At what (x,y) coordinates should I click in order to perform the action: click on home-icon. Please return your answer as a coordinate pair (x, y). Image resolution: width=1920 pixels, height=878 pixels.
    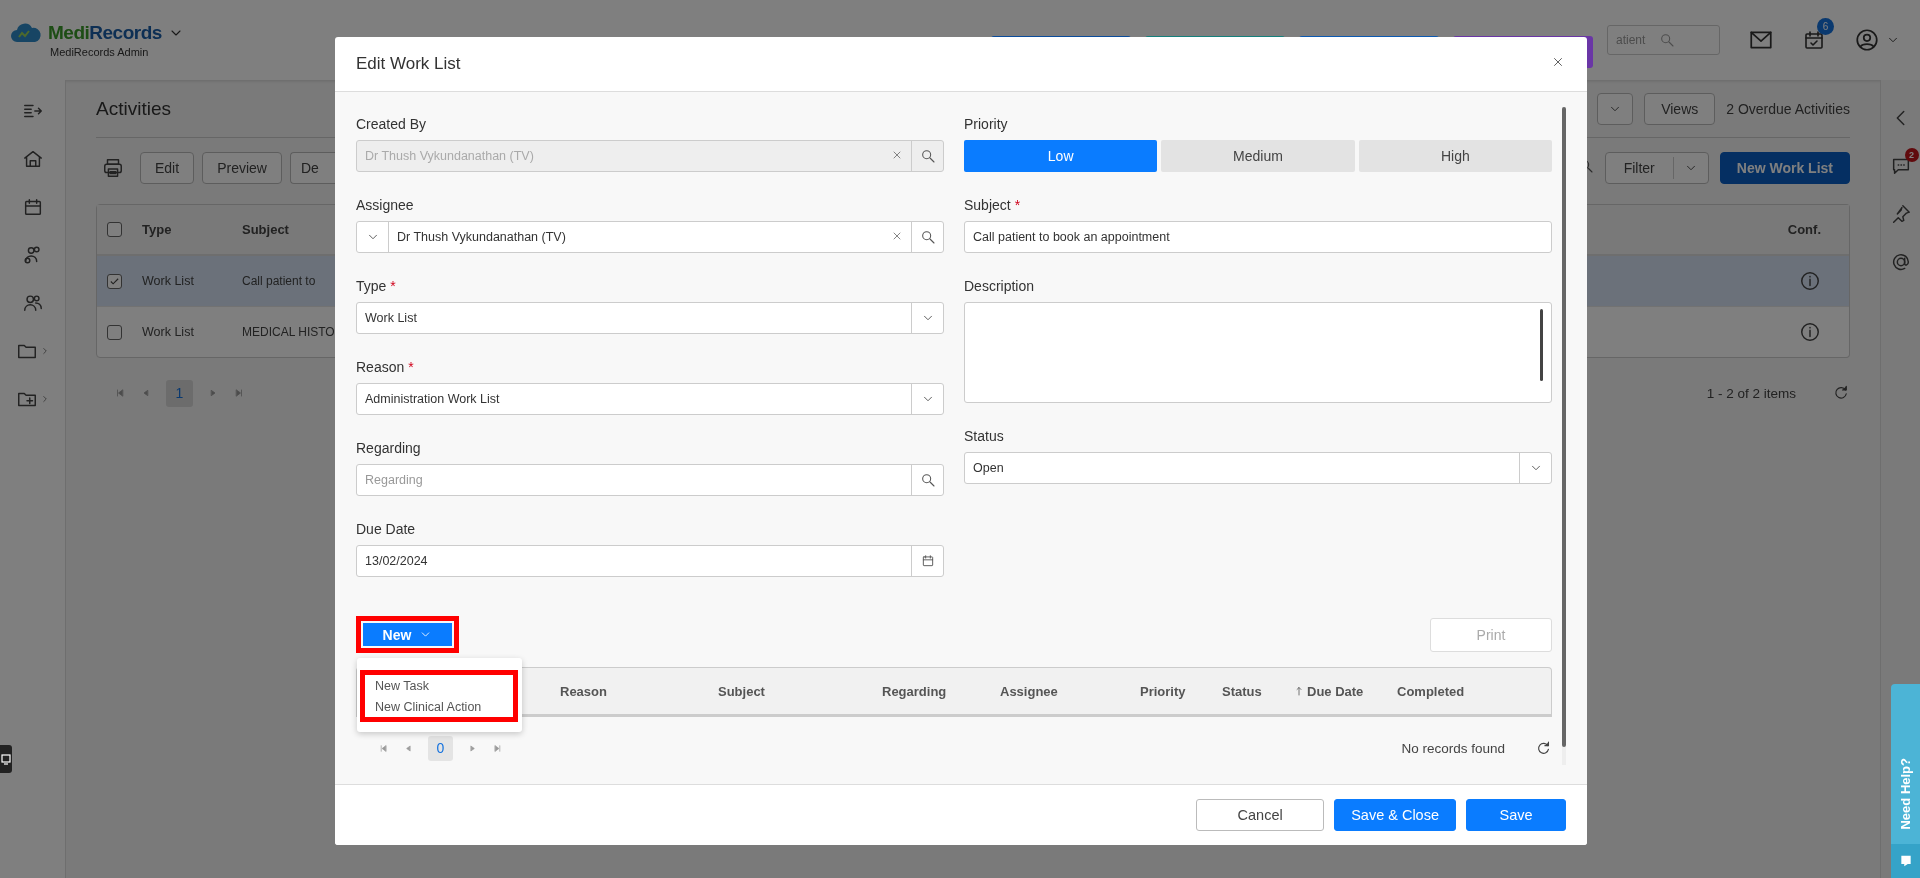
    Looking at the image, I should click on (32, 159).